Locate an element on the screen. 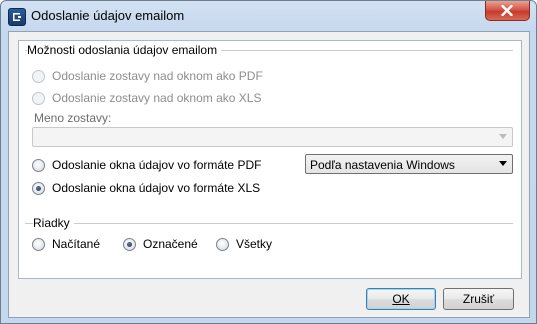 The height and width of the screenshot is (324, 537). cancel-button: Zrušiť is located at coordinates (478, 299).